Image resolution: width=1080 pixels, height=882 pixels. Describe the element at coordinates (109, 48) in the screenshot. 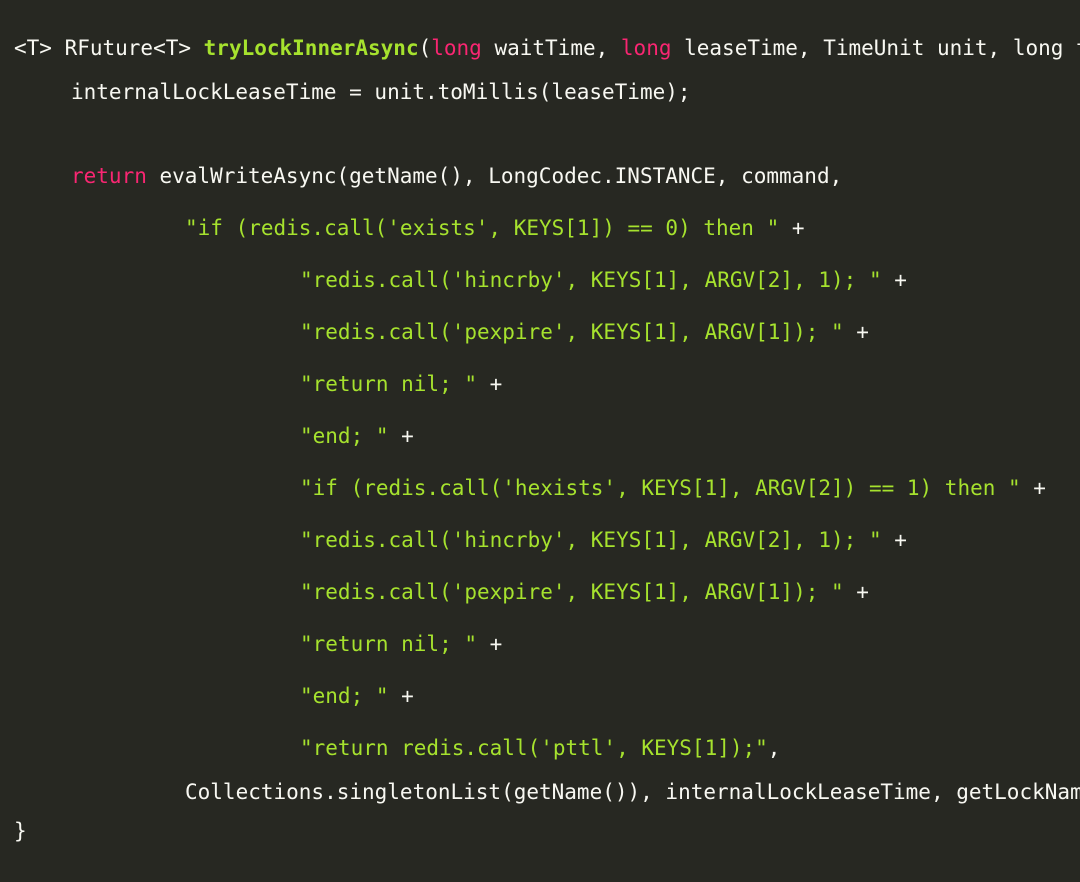

I see `code-token: <T> RFuture<T>` at that location.